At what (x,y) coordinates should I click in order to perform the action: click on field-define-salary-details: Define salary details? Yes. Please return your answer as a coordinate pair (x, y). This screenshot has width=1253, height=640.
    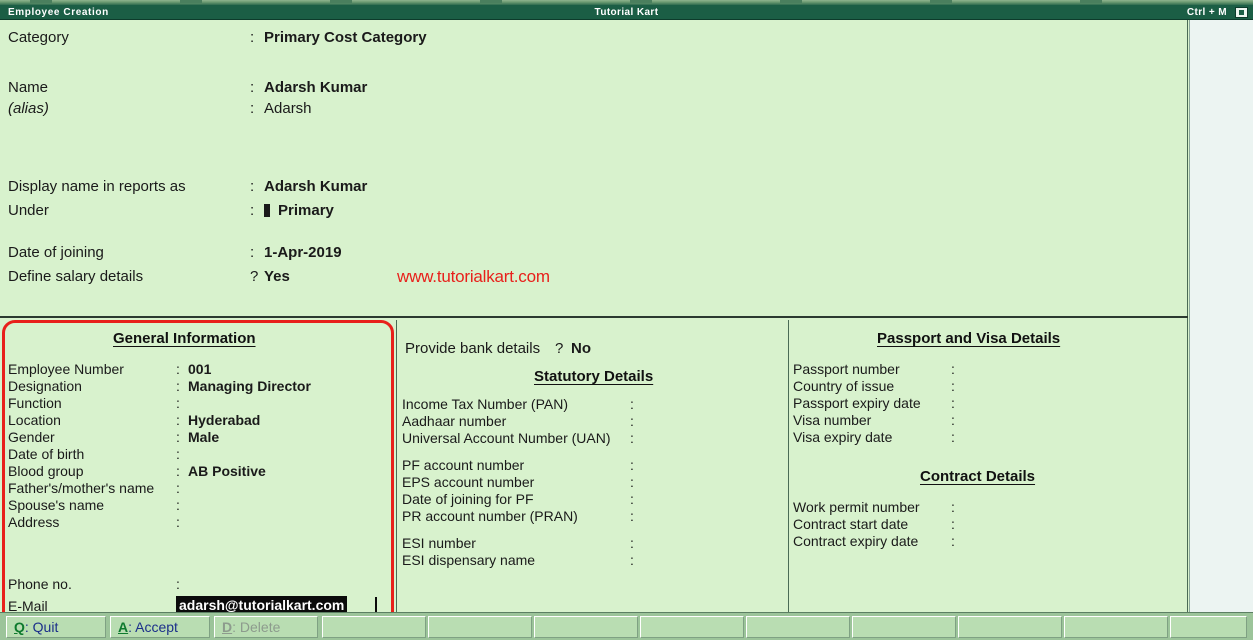
    Looking at the image, I should click on (149, 276).